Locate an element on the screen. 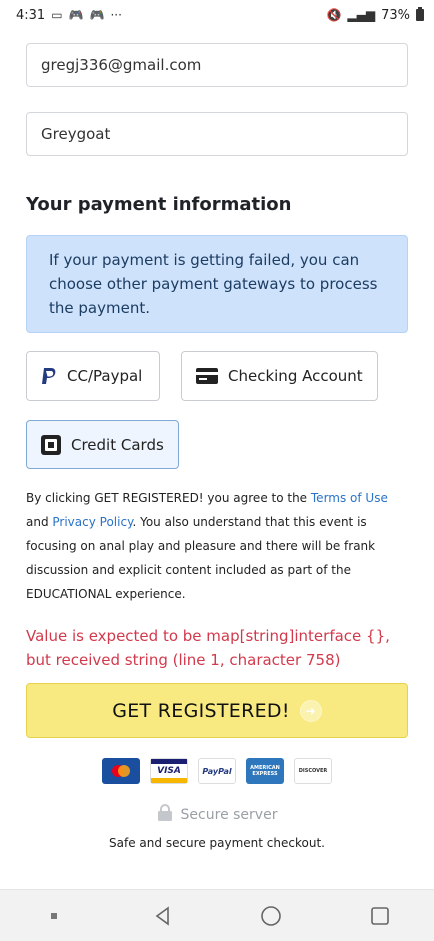 This screenshot has height=941, width=434. game-controller-icon: 🎮 is located at coordinates (76, 15).